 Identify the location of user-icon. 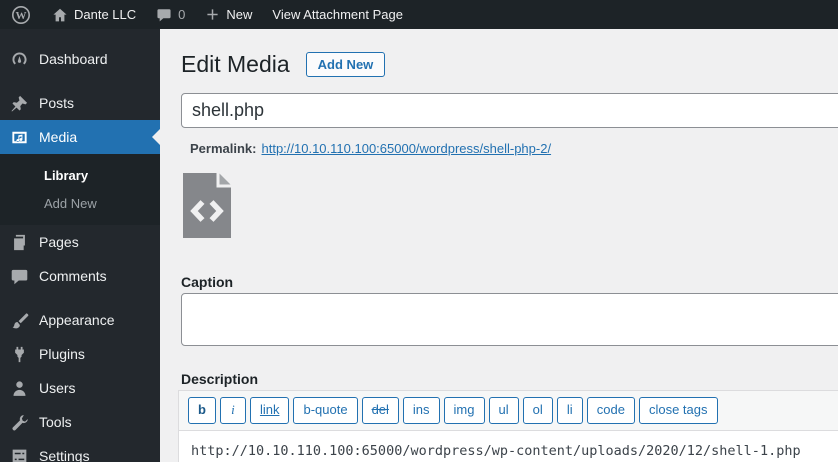
(19, 388).